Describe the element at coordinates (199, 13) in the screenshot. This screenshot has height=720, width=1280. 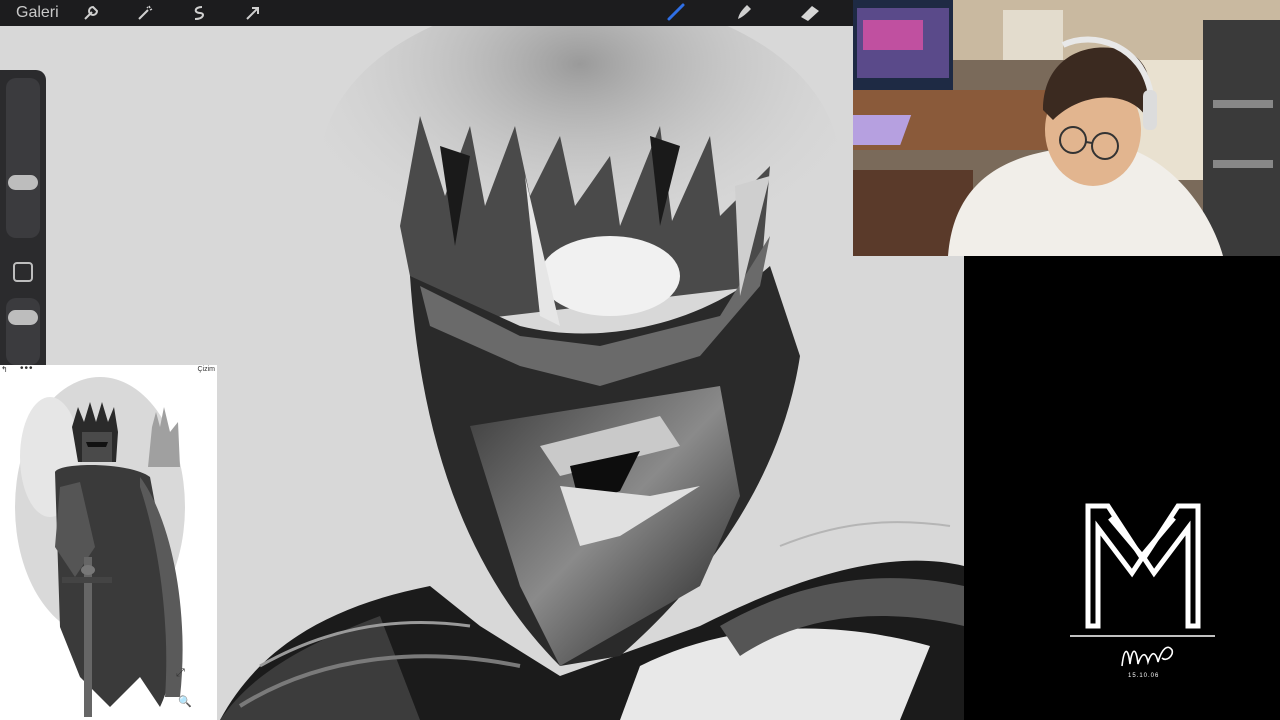
I see `selection-icon` at that location.